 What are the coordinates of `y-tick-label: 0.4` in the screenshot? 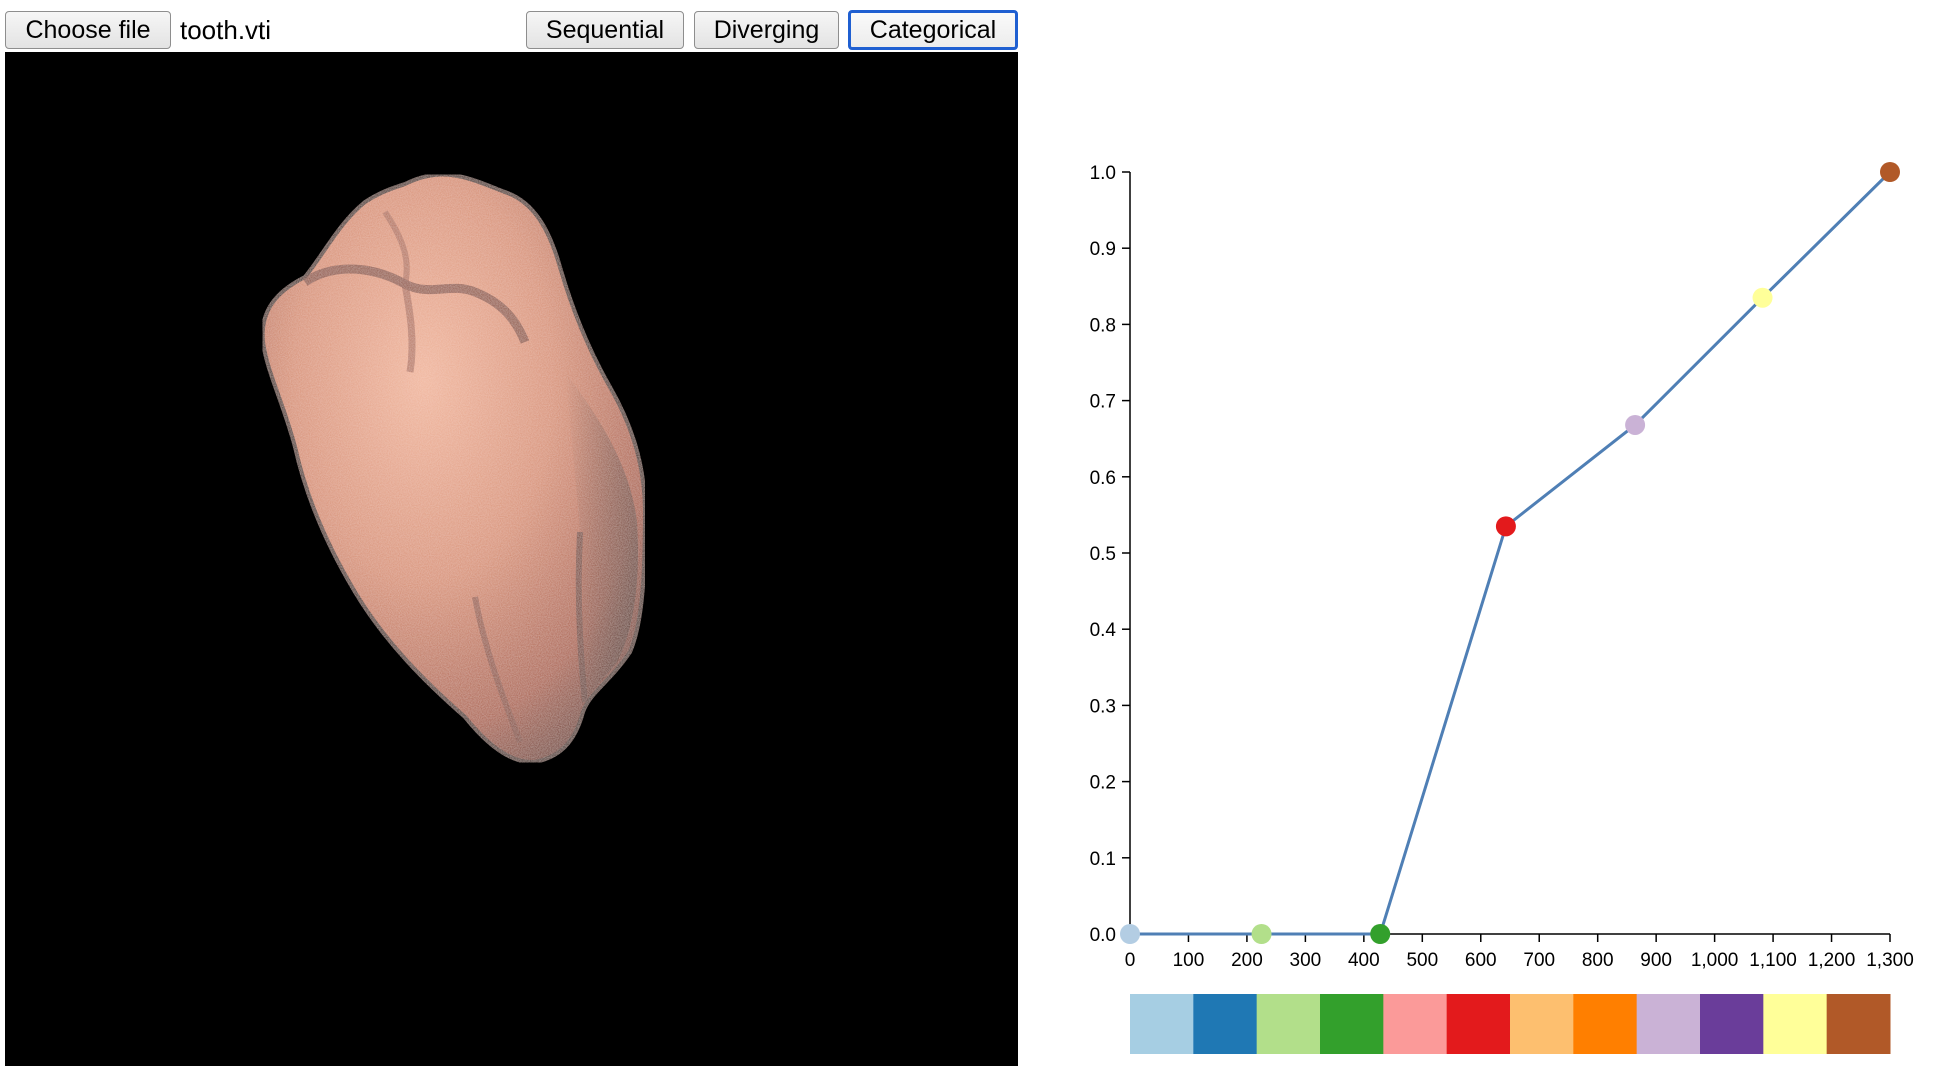 It's located at (1103, 630).